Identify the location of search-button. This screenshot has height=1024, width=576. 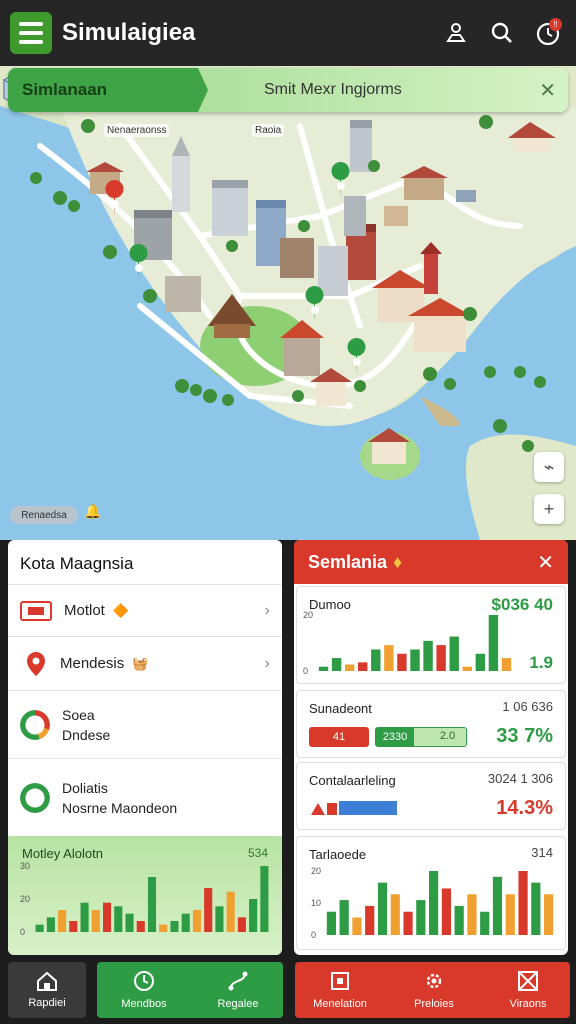
(502, 33).